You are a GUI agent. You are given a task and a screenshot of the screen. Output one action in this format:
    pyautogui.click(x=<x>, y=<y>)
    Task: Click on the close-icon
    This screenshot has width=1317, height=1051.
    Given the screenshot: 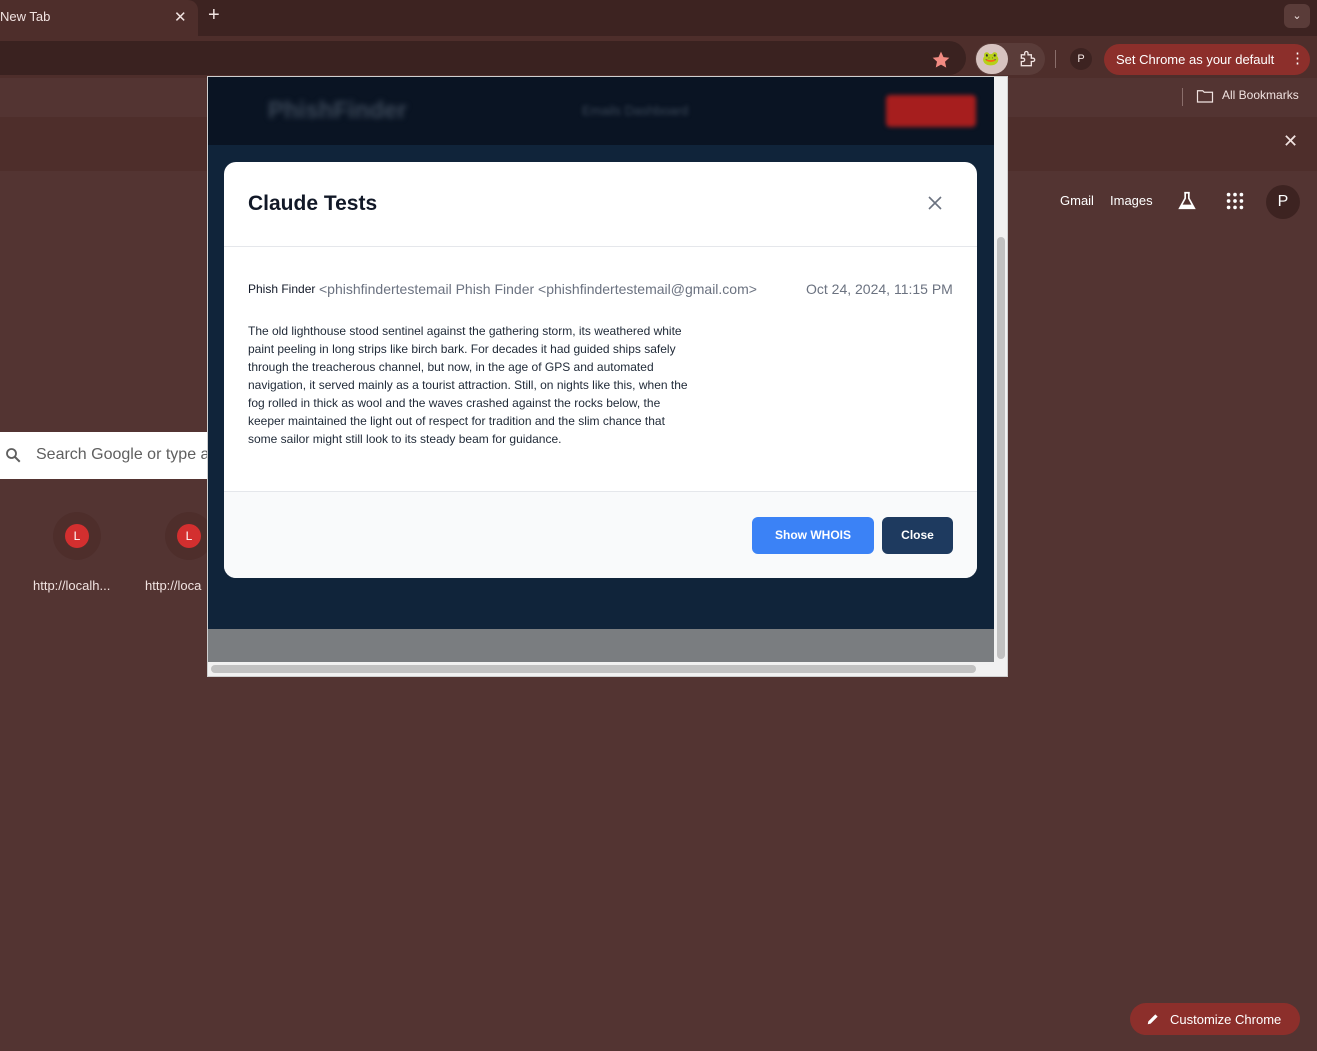 What is the action you would take?
    pyautogui.click(x=935, y=203)
    